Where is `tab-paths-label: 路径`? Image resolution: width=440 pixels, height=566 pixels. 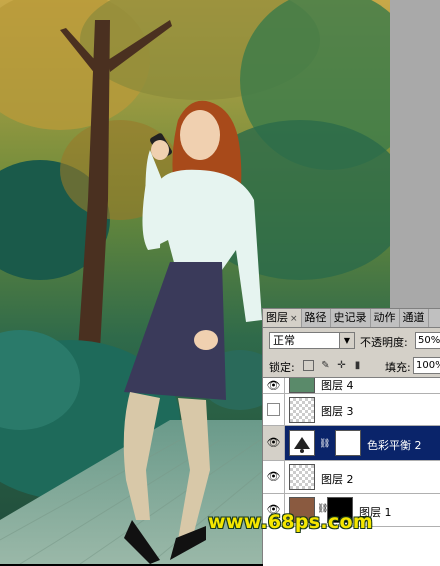 tab-paths-label: 路径 is located at coordinates (315, 317).